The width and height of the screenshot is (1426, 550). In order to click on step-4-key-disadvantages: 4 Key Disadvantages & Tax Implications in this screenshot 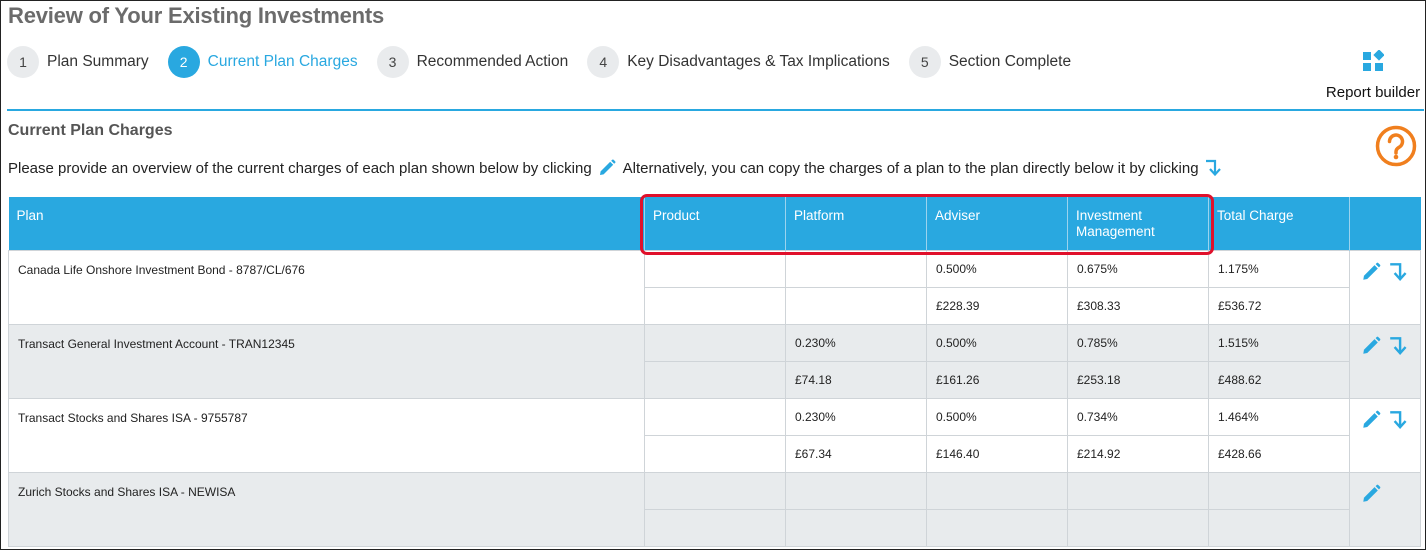, I will do `click(738, 62)`.